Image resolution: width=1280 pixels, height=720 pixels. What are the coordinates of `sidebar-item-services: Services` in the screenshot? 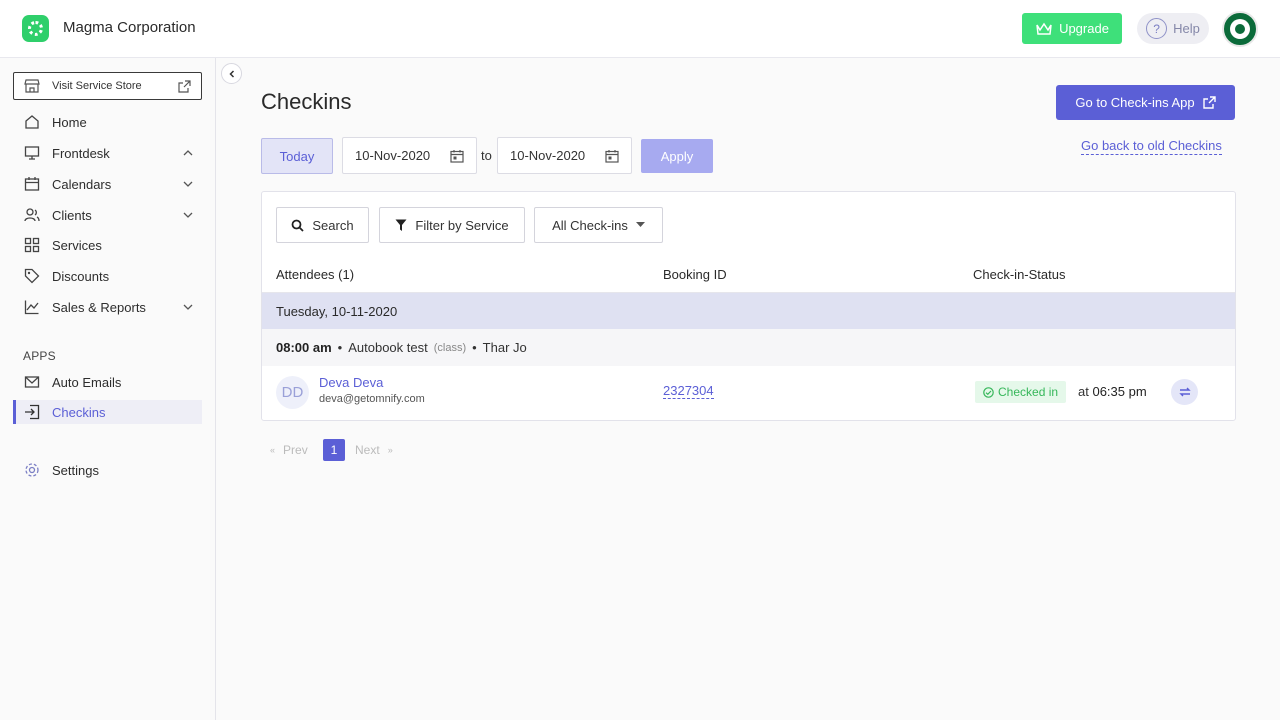 It's located at (107, 245).